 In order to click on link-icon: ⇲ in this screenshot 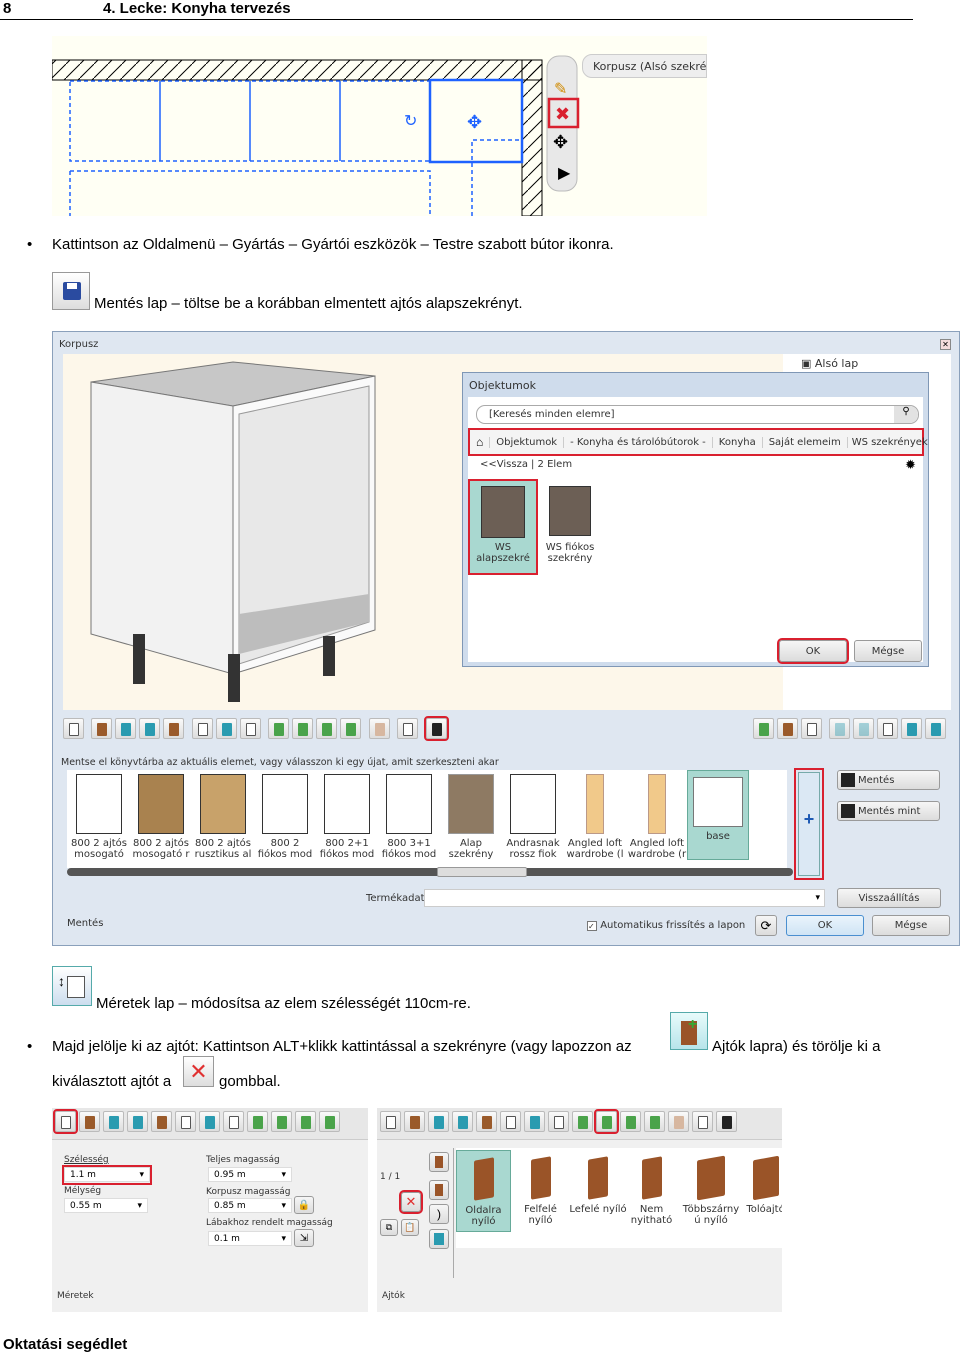, I will do `click(304, 1238)`.